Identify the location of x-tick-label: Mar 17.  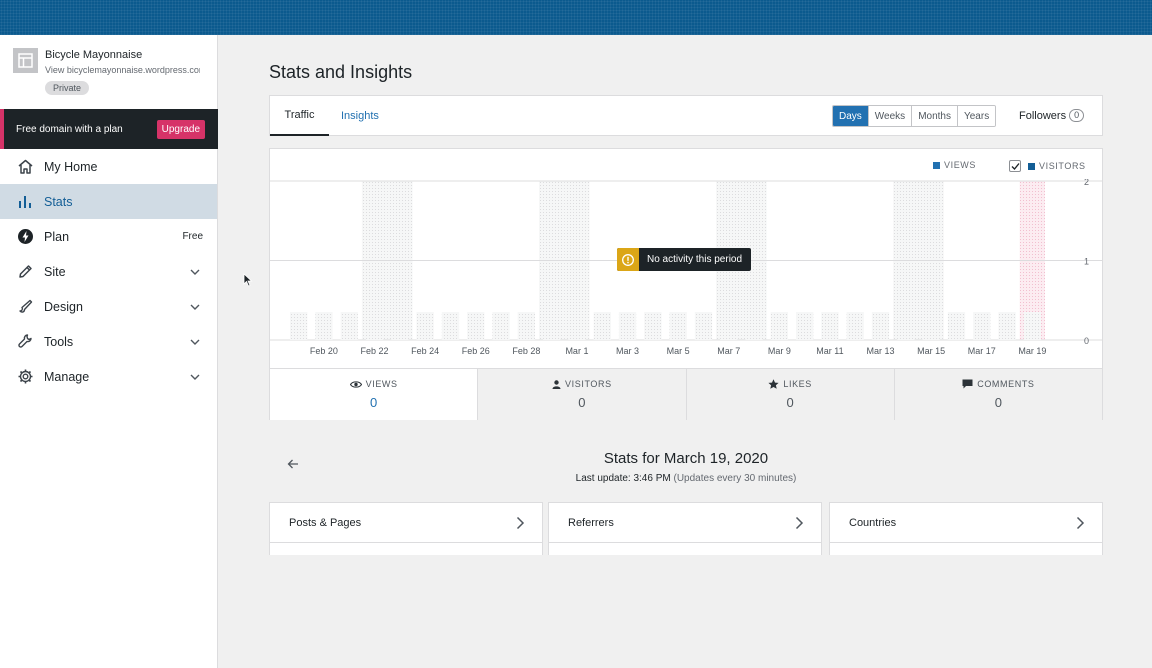
(982, 351).